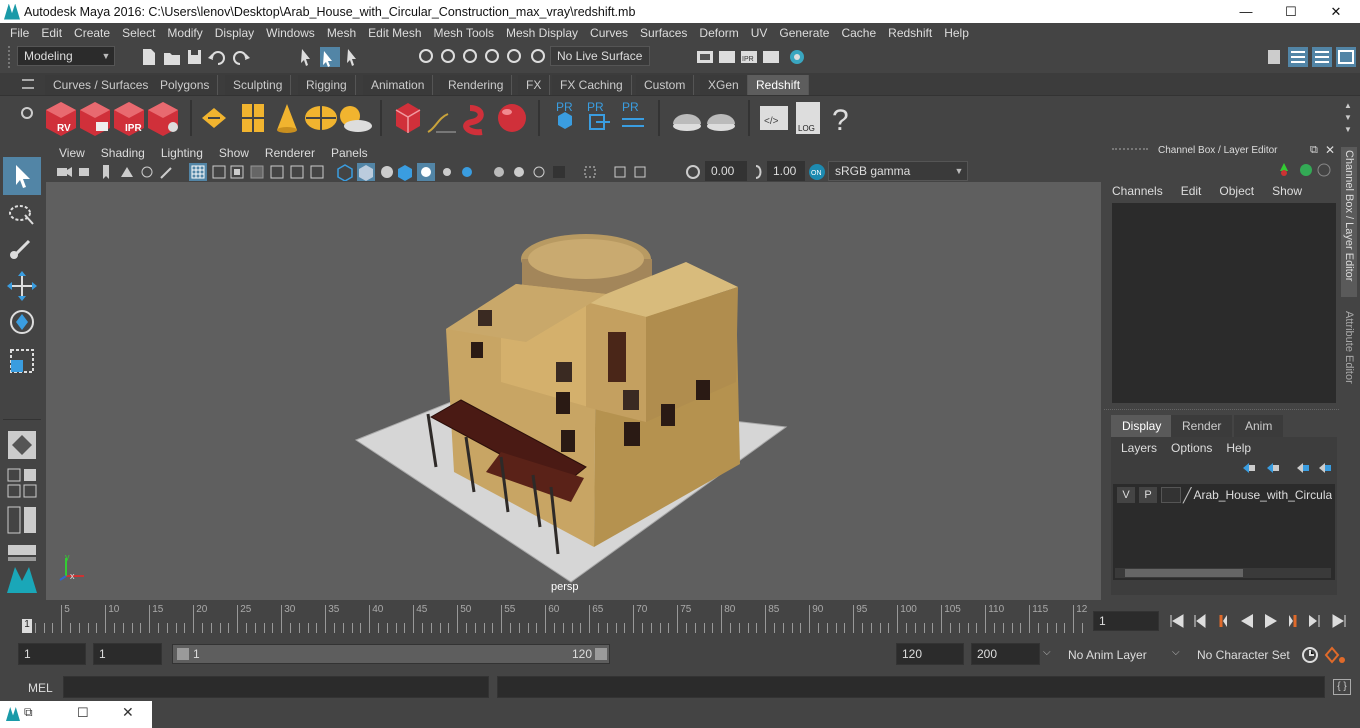 The image size is (1360, 728). Describe the element at coordinates (1349, 353) in the screenshot. I see `attribute-editor-side-tab: Attribute Editor` at that location.